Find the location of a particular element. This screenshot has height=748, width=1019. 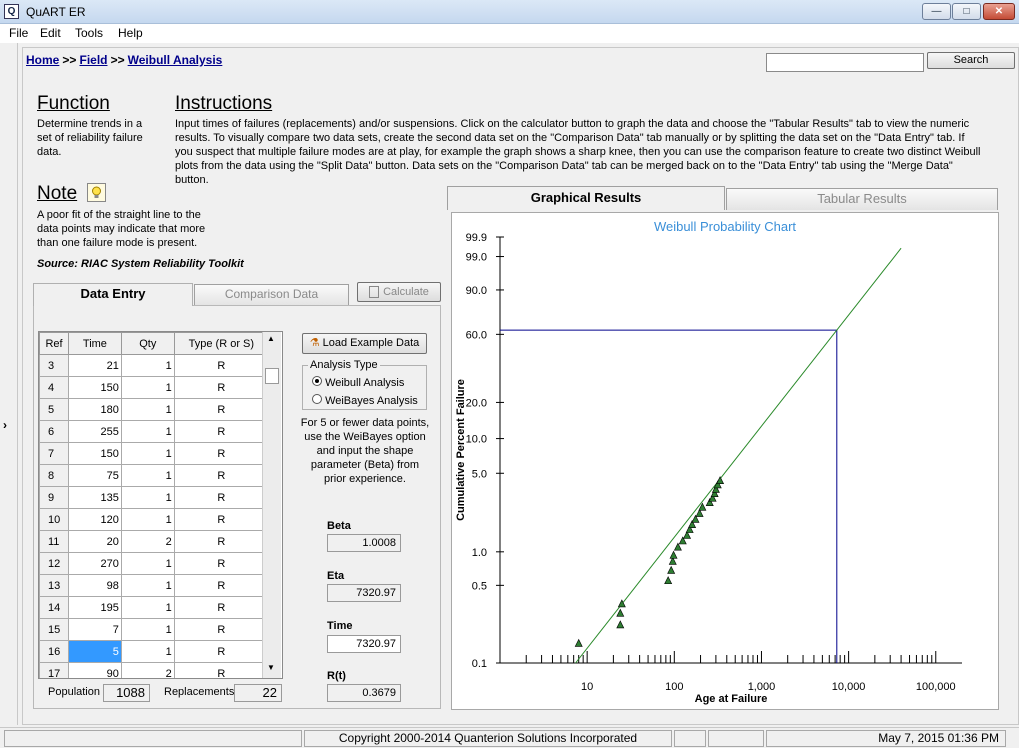

table-row: 7 150 1 R is located at coordinates (154, 453).